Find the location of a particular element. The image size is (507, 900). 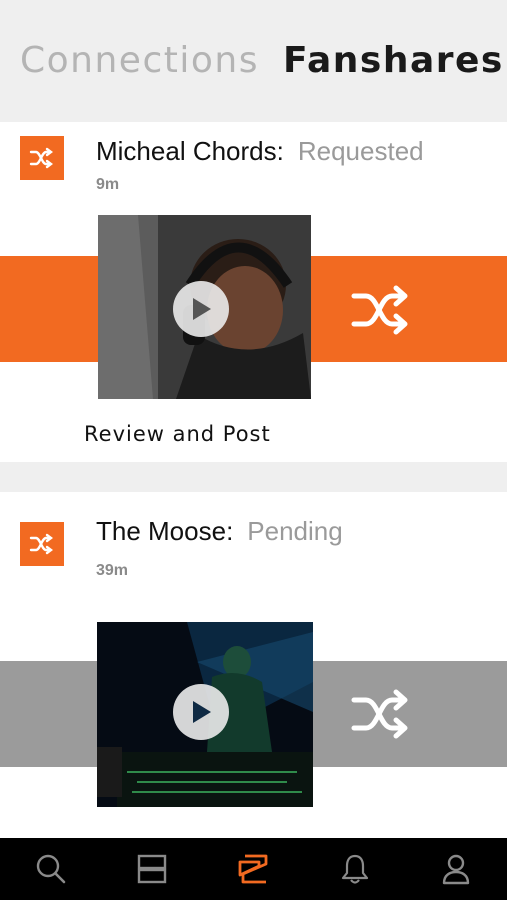

search-icon is located at coordinates (50, 869).